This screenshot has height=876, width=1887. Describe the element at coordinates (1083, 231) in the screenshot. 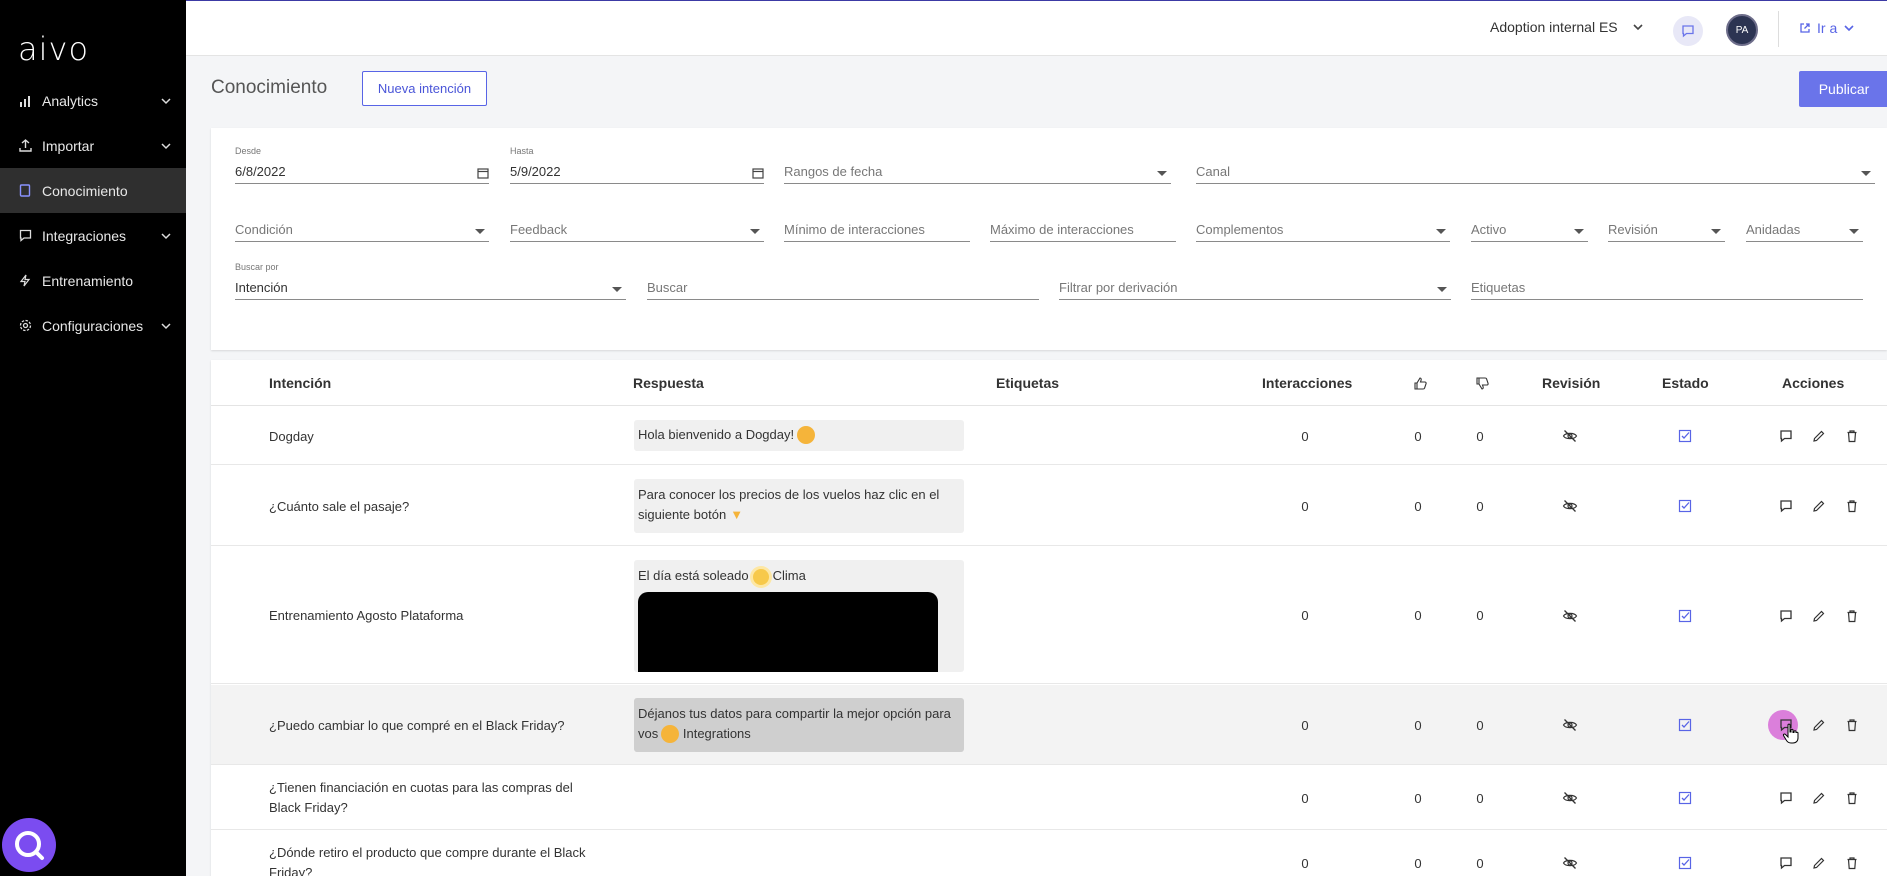

I see `max-interactions-input: Máximo de interacciones` at that location.